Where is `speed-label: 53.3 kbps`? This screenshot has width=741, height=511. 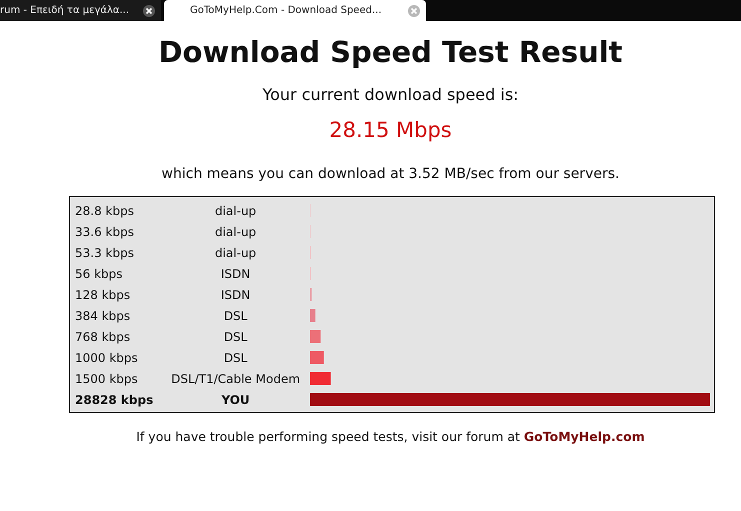
speed-label: 53.3 kbps is located at coordinates (104, 253).